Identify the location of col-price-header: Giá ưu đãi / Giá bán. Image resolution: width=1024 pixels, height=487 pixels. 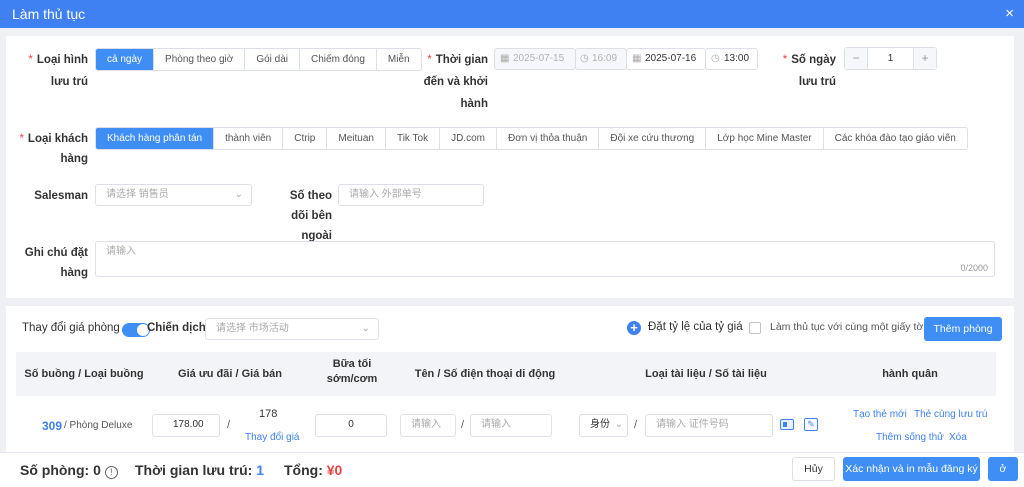
(230, 374).